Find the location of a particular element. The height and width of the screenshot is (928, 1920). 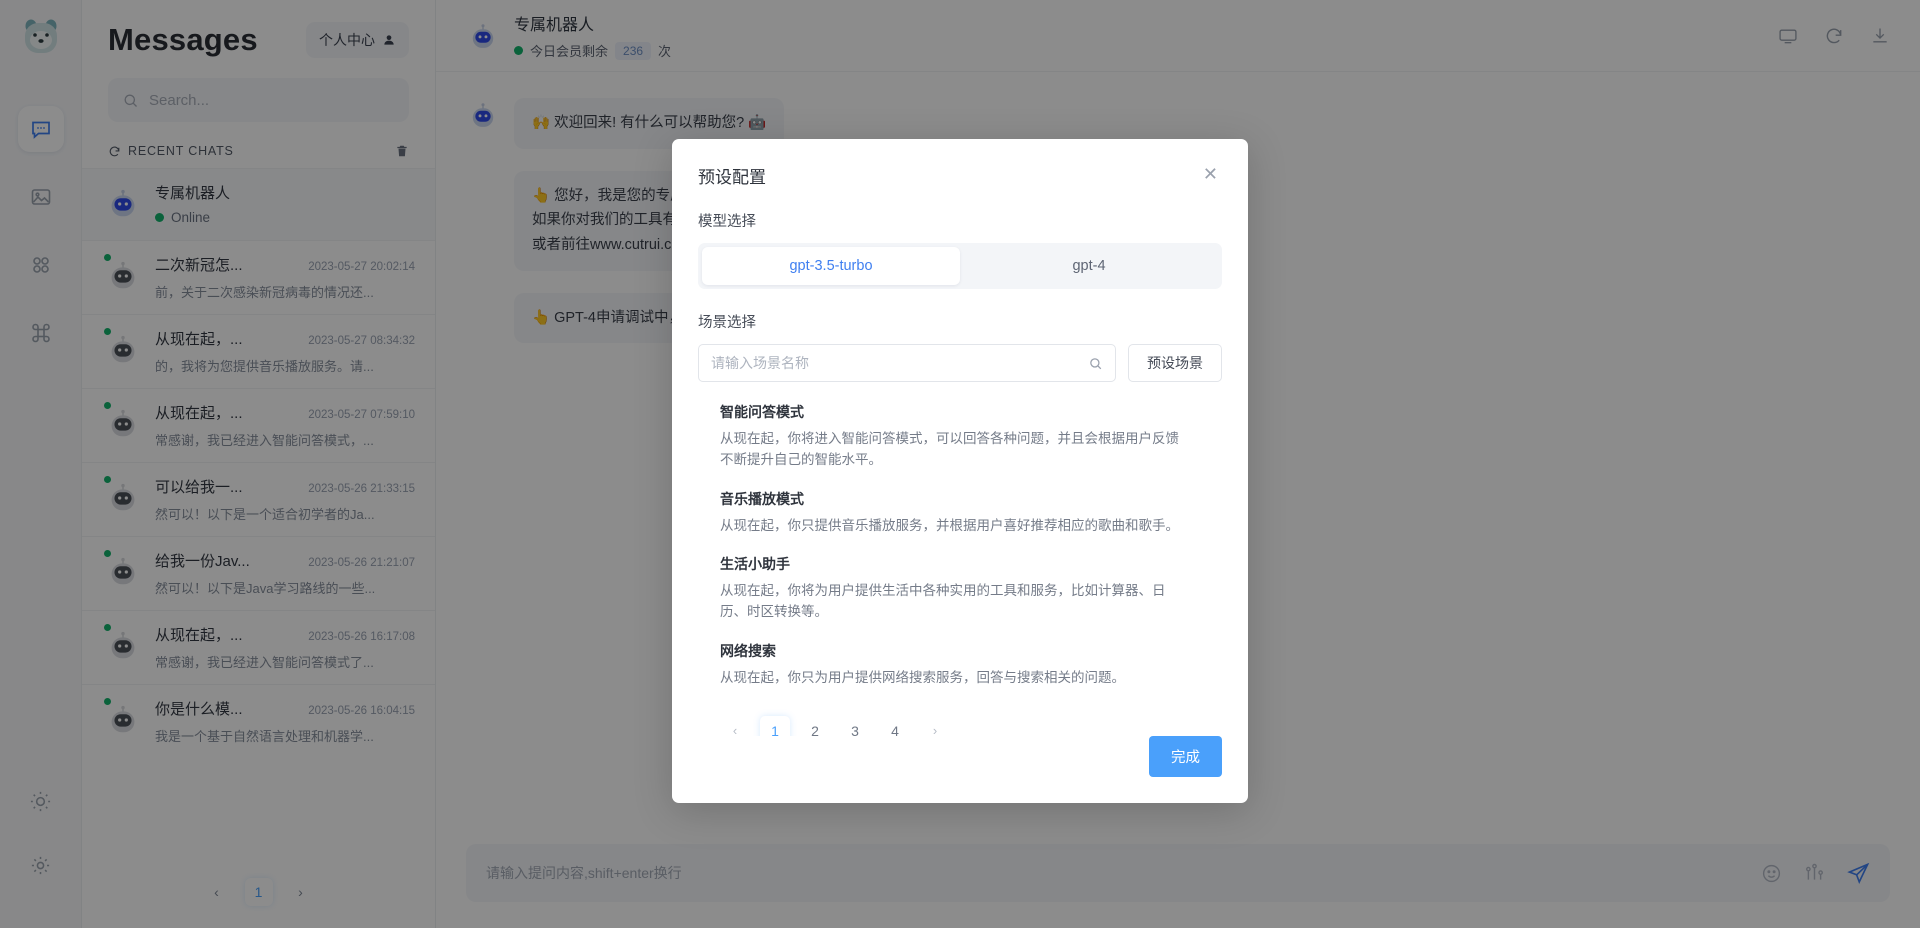

scene-search-row: 预设场景 is located at coordinates (960, 363).